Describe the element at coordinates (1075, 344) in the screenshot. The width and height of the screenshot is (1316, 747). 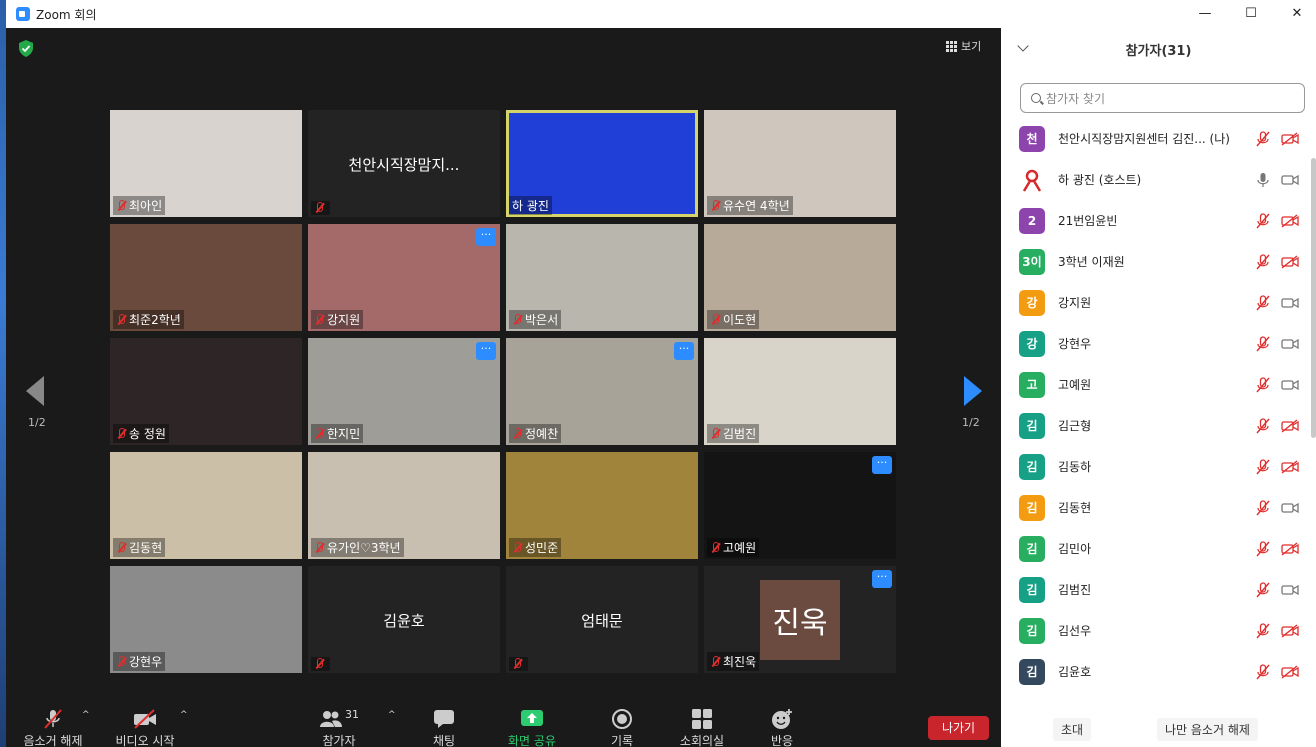
I see `participant-name: 강현우` at that location.